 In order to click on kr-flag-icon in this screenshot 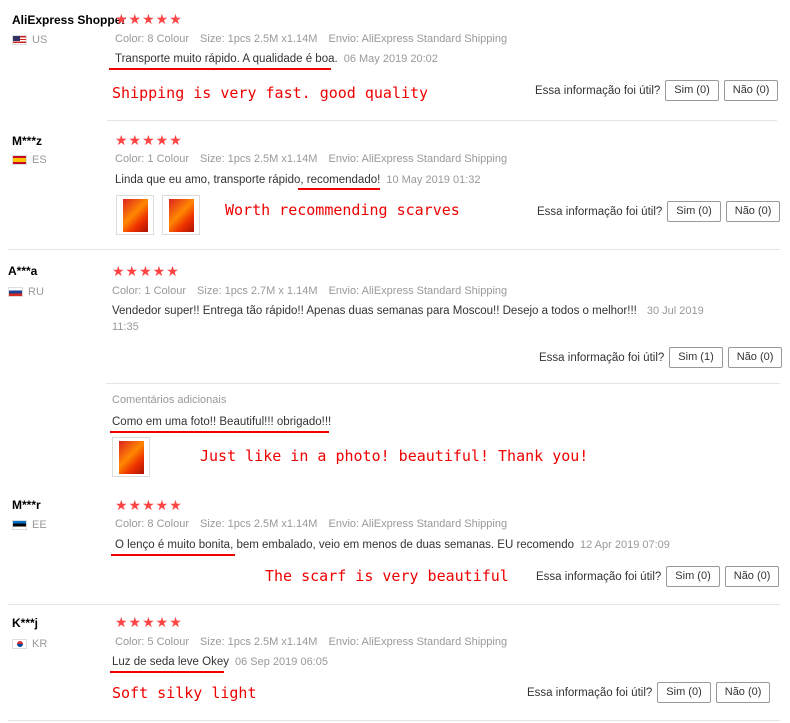, I will do `click(19, 644)`.